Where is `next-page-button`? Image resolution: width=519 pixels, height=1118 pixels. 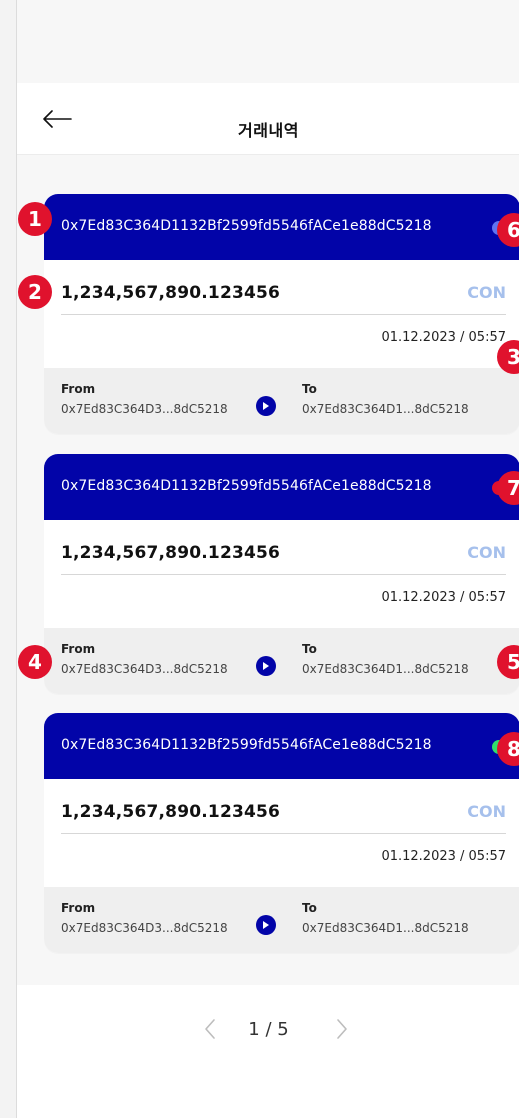
next-page-button is located at coordinates (342, 1029).